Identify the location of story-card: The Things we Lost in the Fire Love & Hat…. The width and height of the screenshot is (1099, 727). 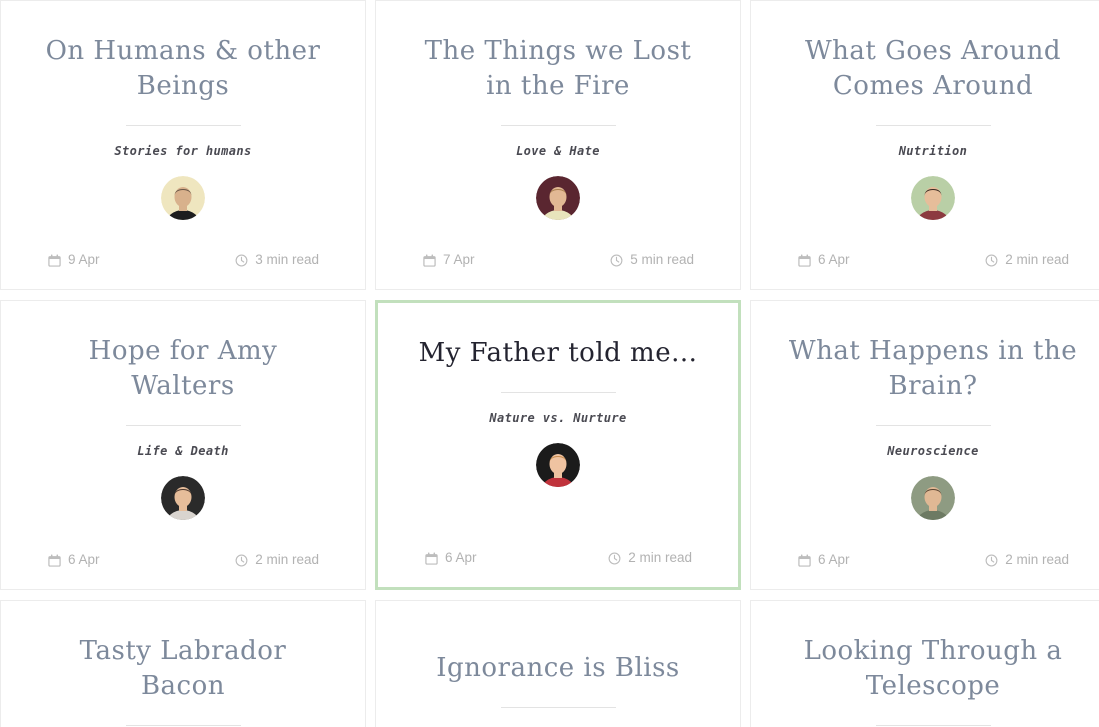
(558, 145).